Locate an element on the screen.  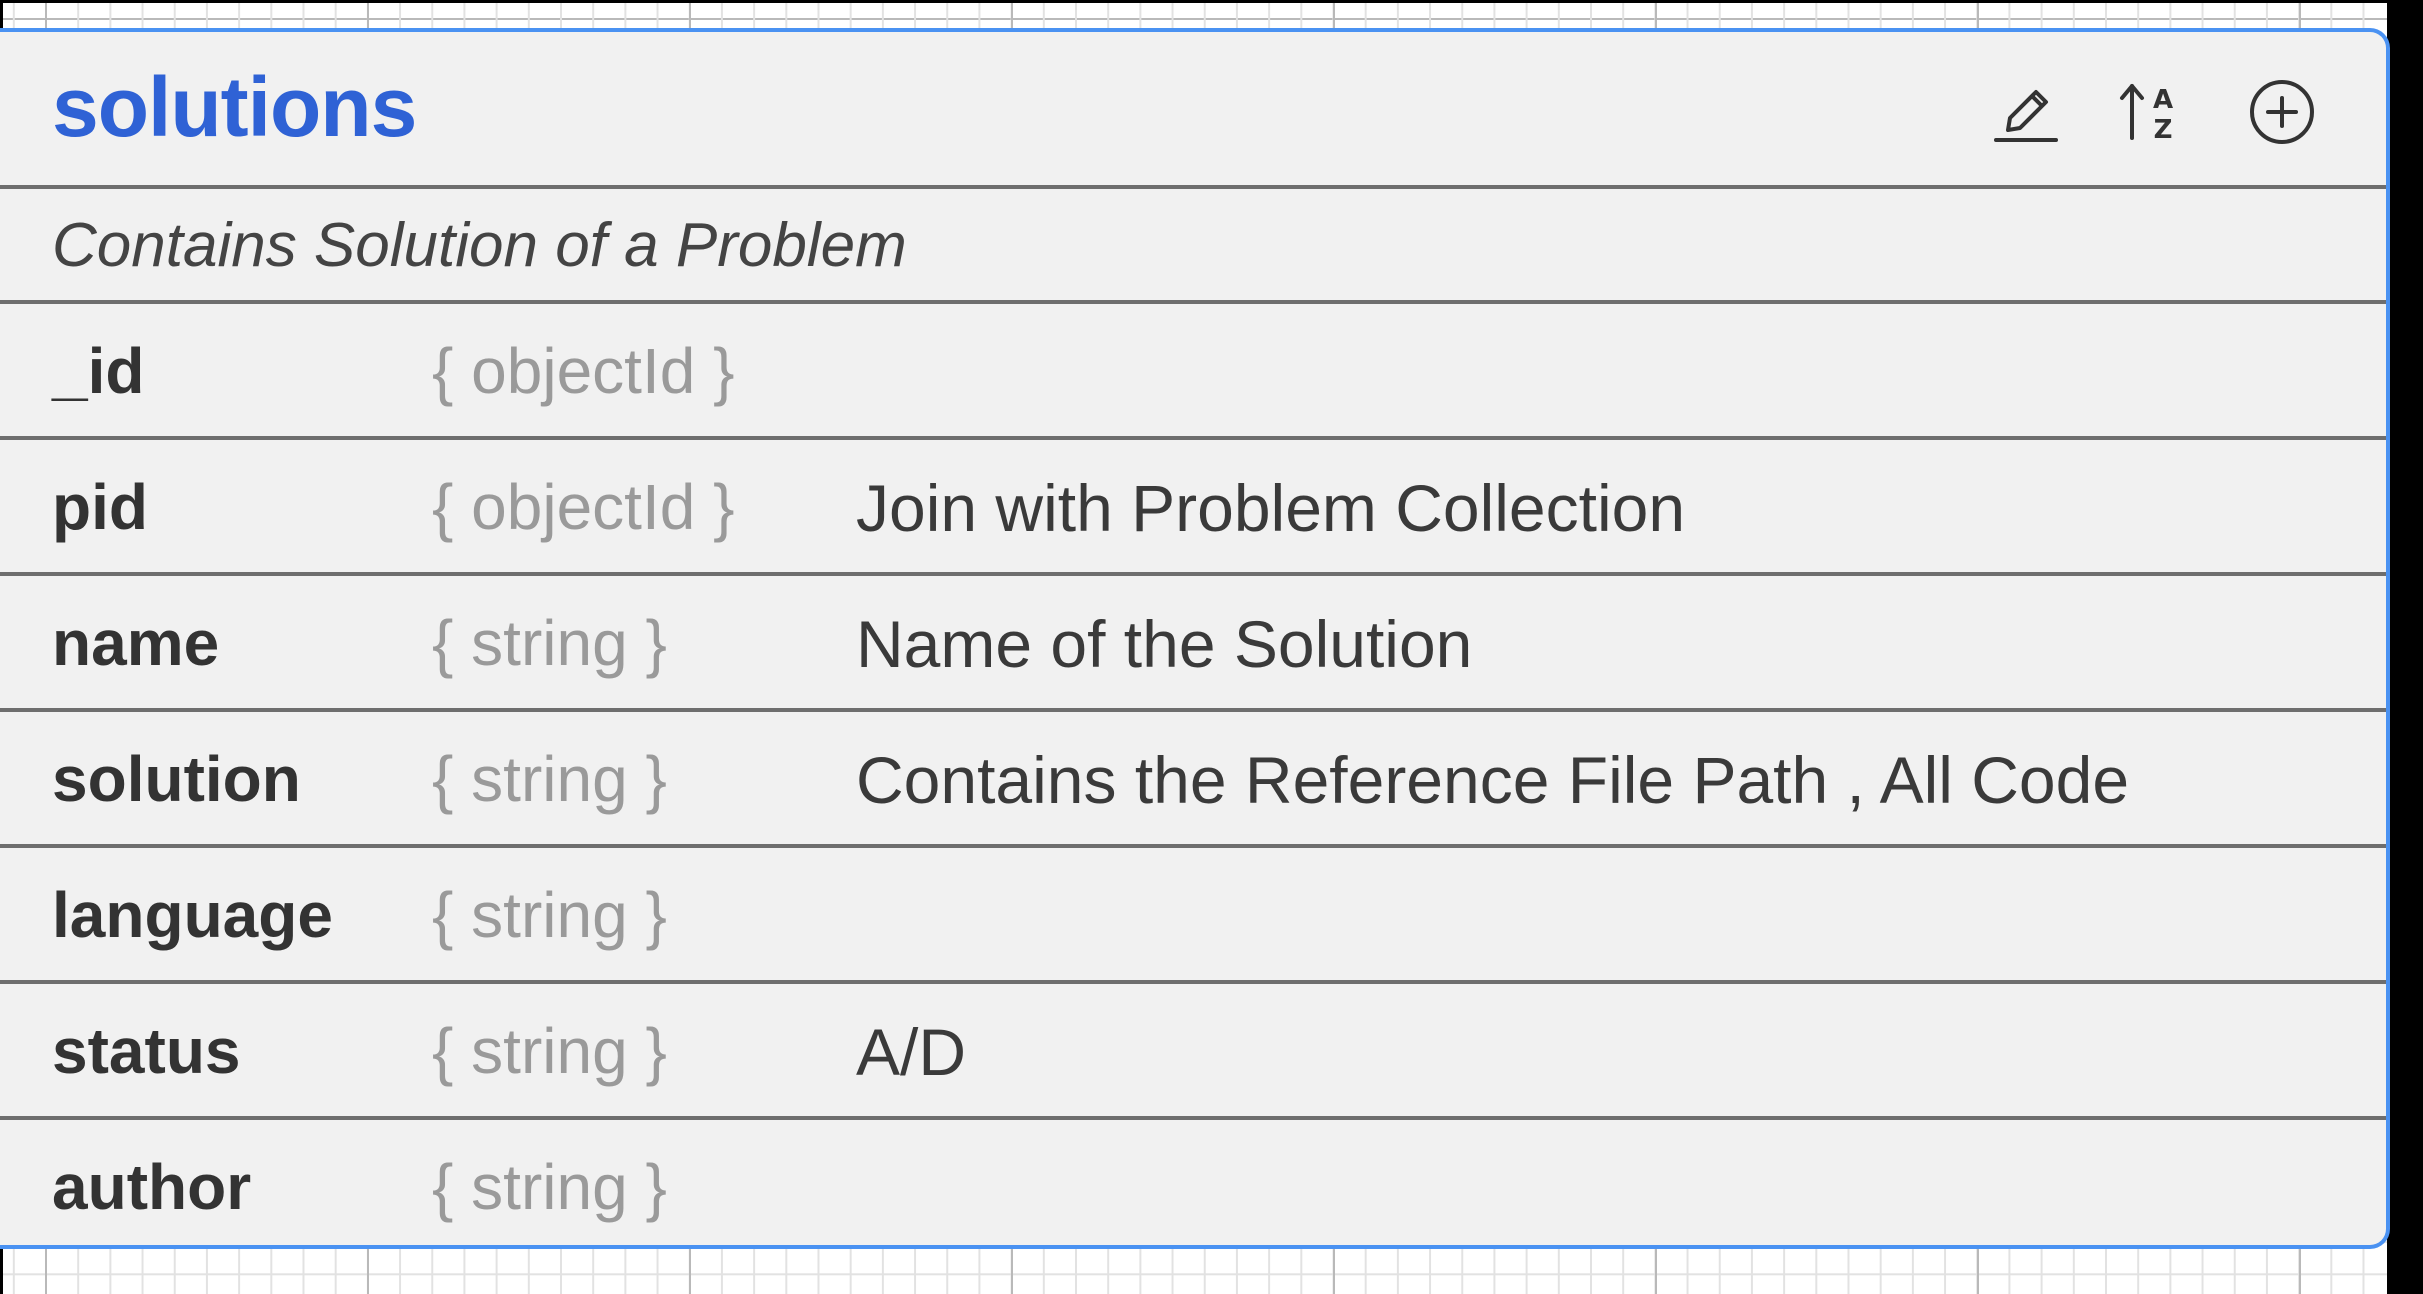
edit-pencil-icon is located at coordinates (2026, 112).